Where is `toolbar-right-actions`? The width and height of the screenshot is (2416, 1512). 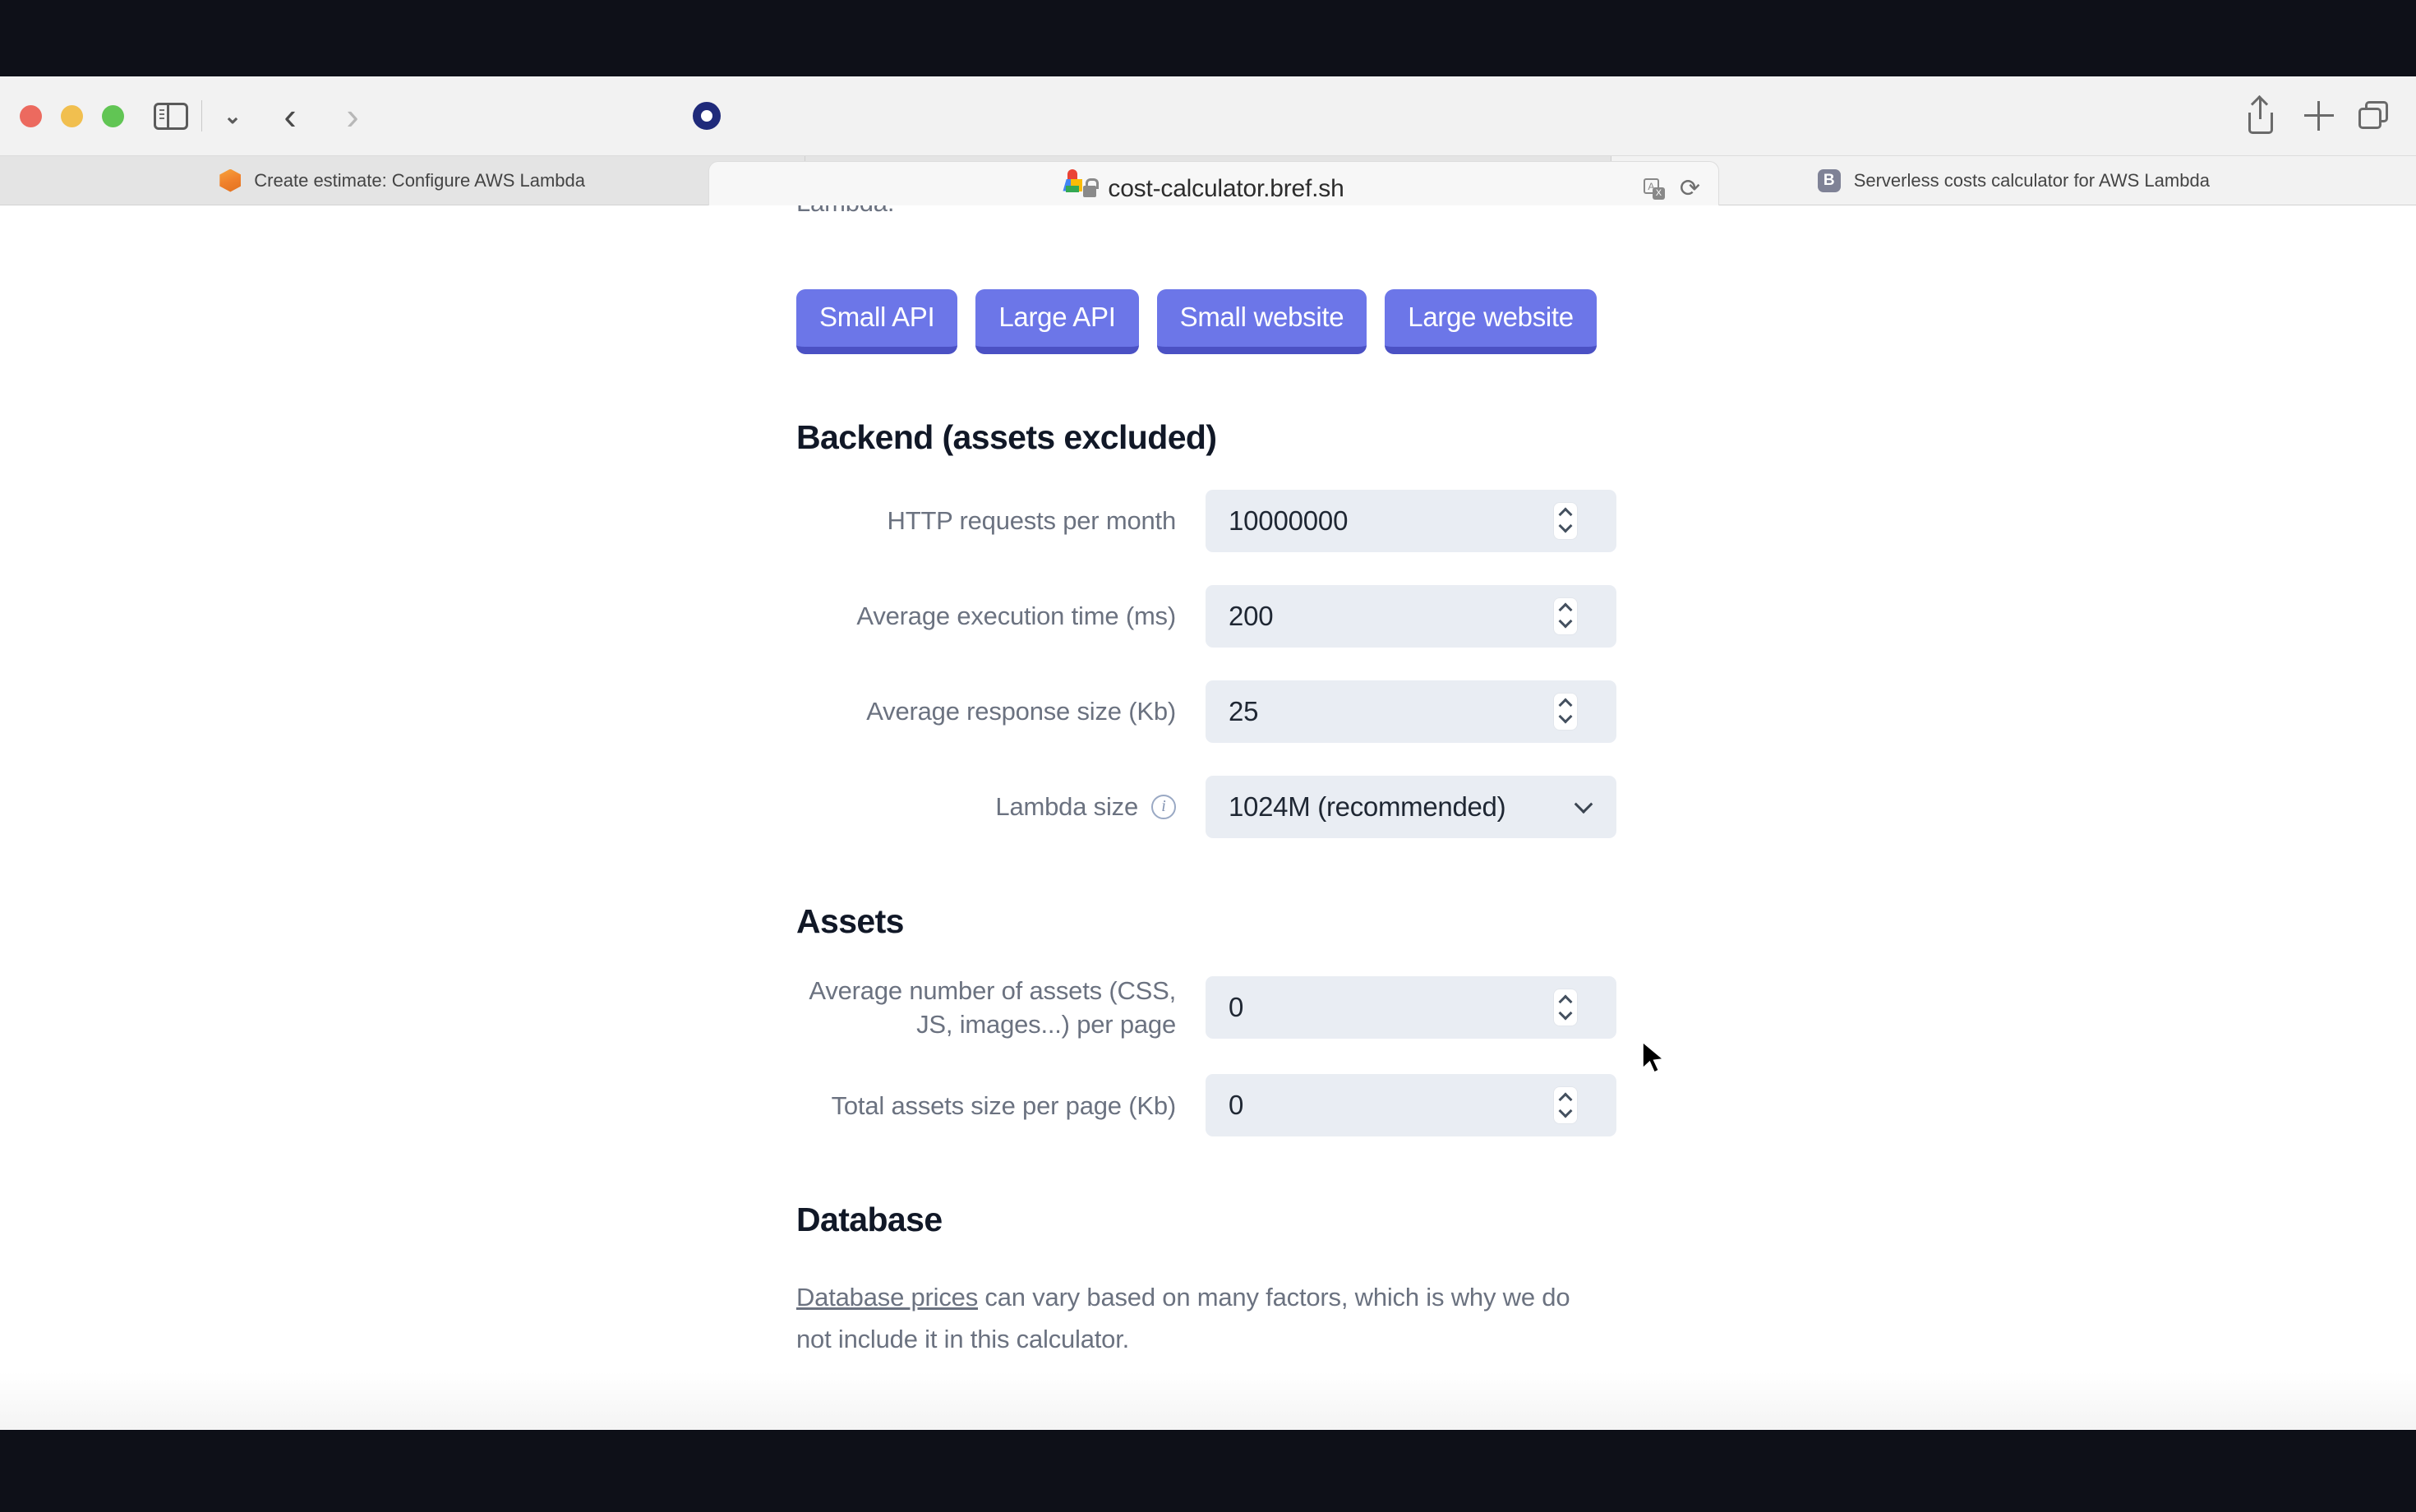
toolbar-right-actions is located at coordinates (2319, 116).